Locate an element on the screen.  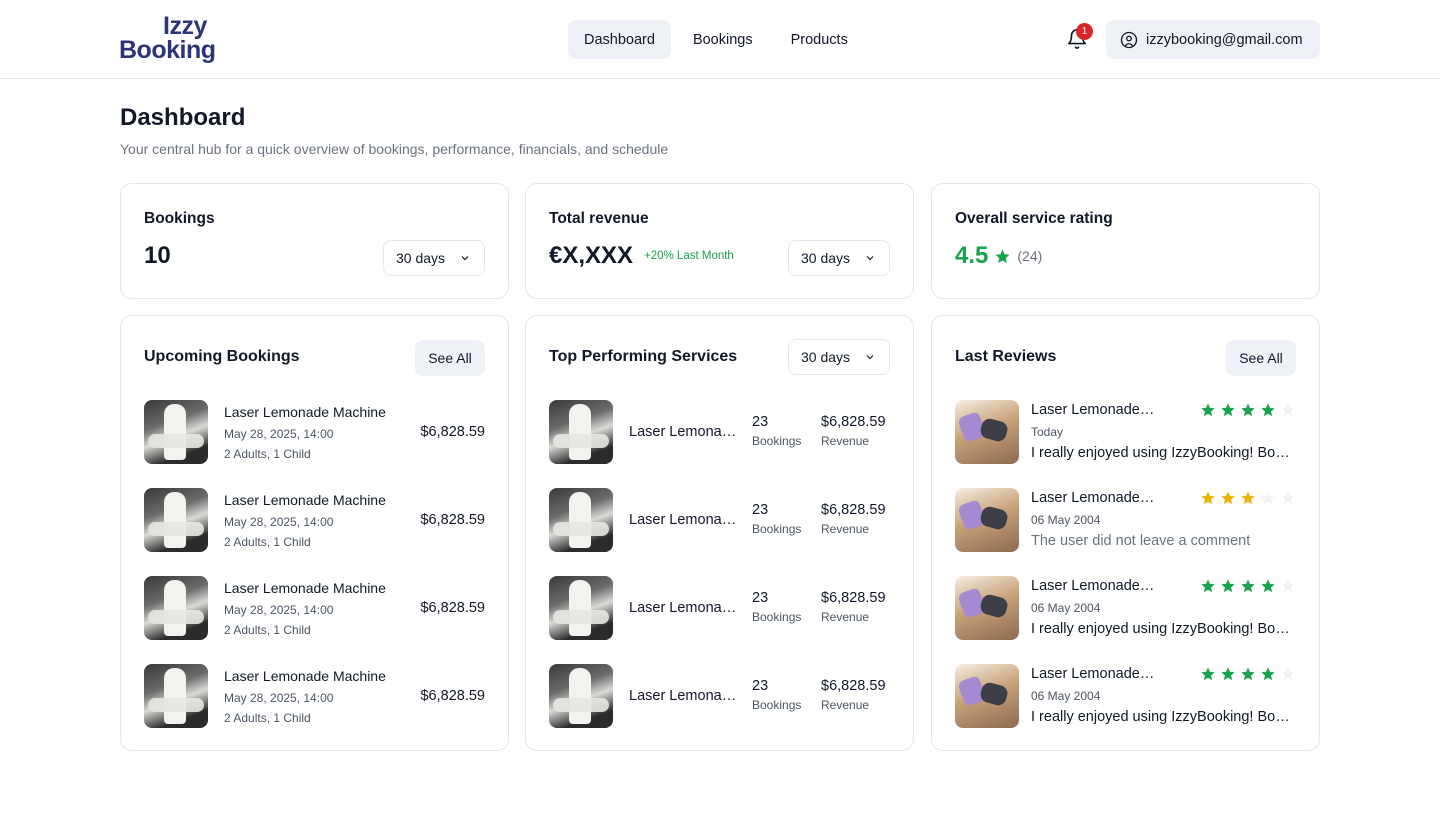
revenue-range-value: 30 days is located at coordinates (826, 258).